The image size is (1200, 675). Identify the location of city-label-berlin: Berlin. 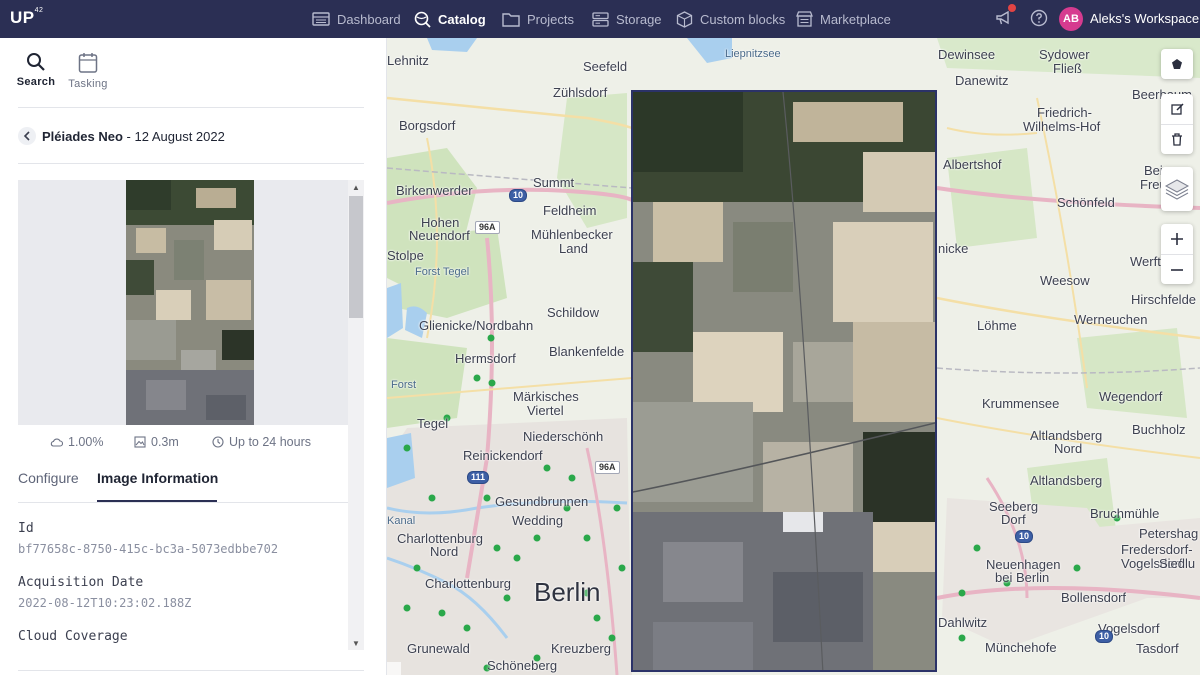
(567, 592).